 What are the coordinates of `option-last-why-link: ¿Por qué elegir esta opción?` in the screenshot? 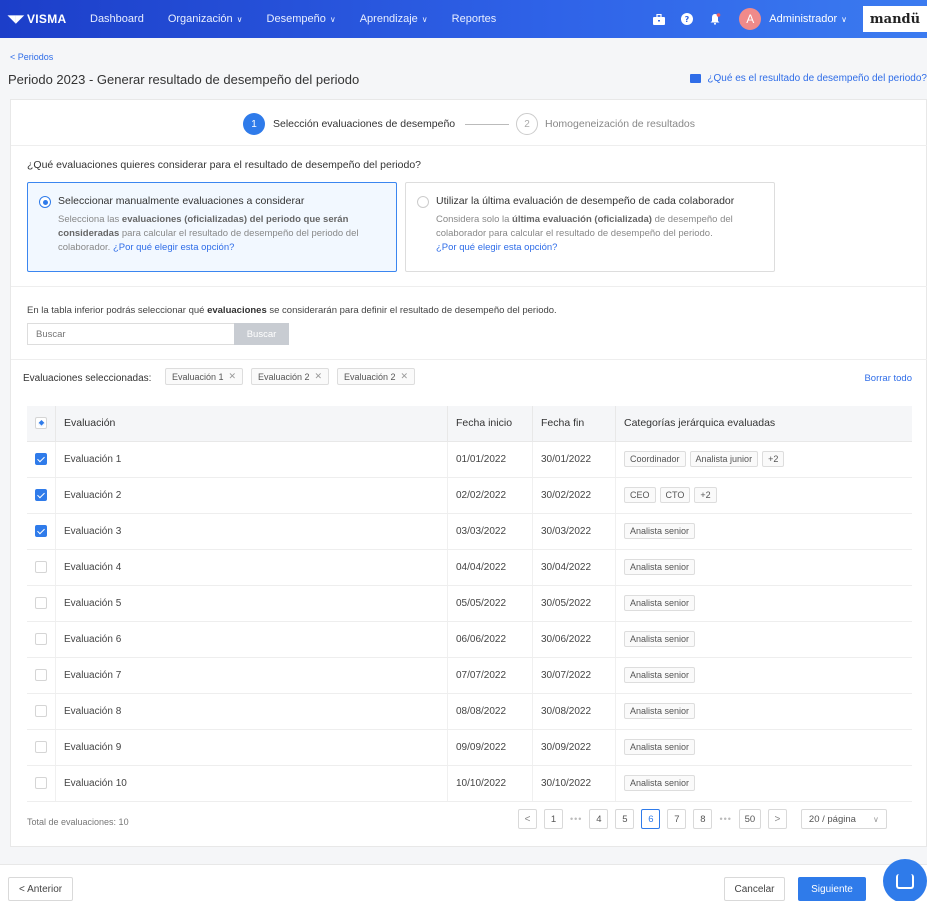 It's located at (496, 247).